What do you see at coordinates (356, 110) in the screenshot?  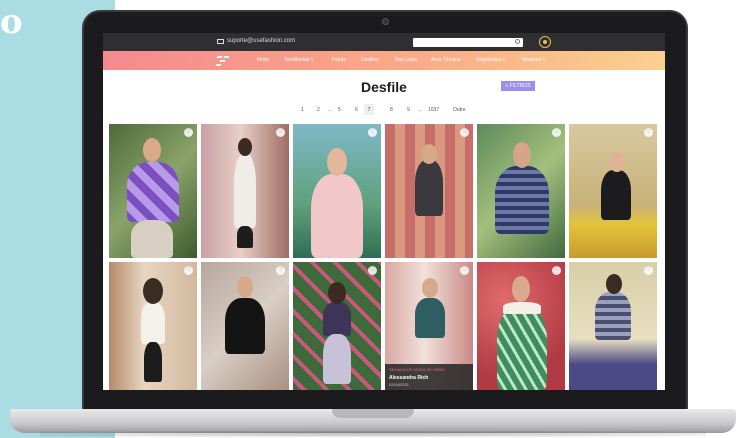 I see `page-link-6: 6` at bounding box center [356, 110].